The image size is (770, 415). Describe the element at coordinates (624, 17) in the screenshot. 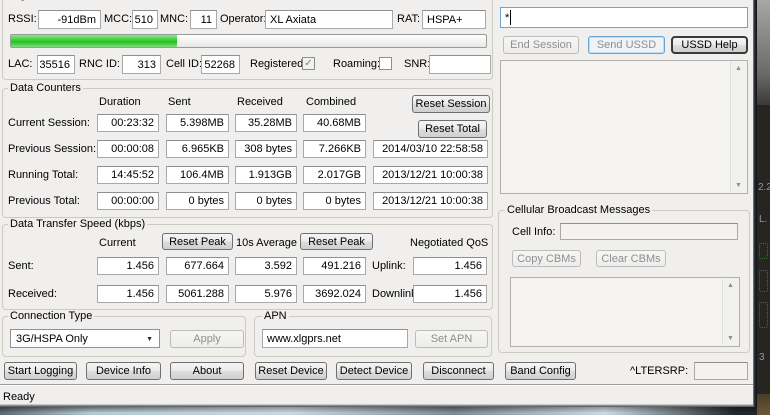

I see `ussd-command-input: *` at that location.